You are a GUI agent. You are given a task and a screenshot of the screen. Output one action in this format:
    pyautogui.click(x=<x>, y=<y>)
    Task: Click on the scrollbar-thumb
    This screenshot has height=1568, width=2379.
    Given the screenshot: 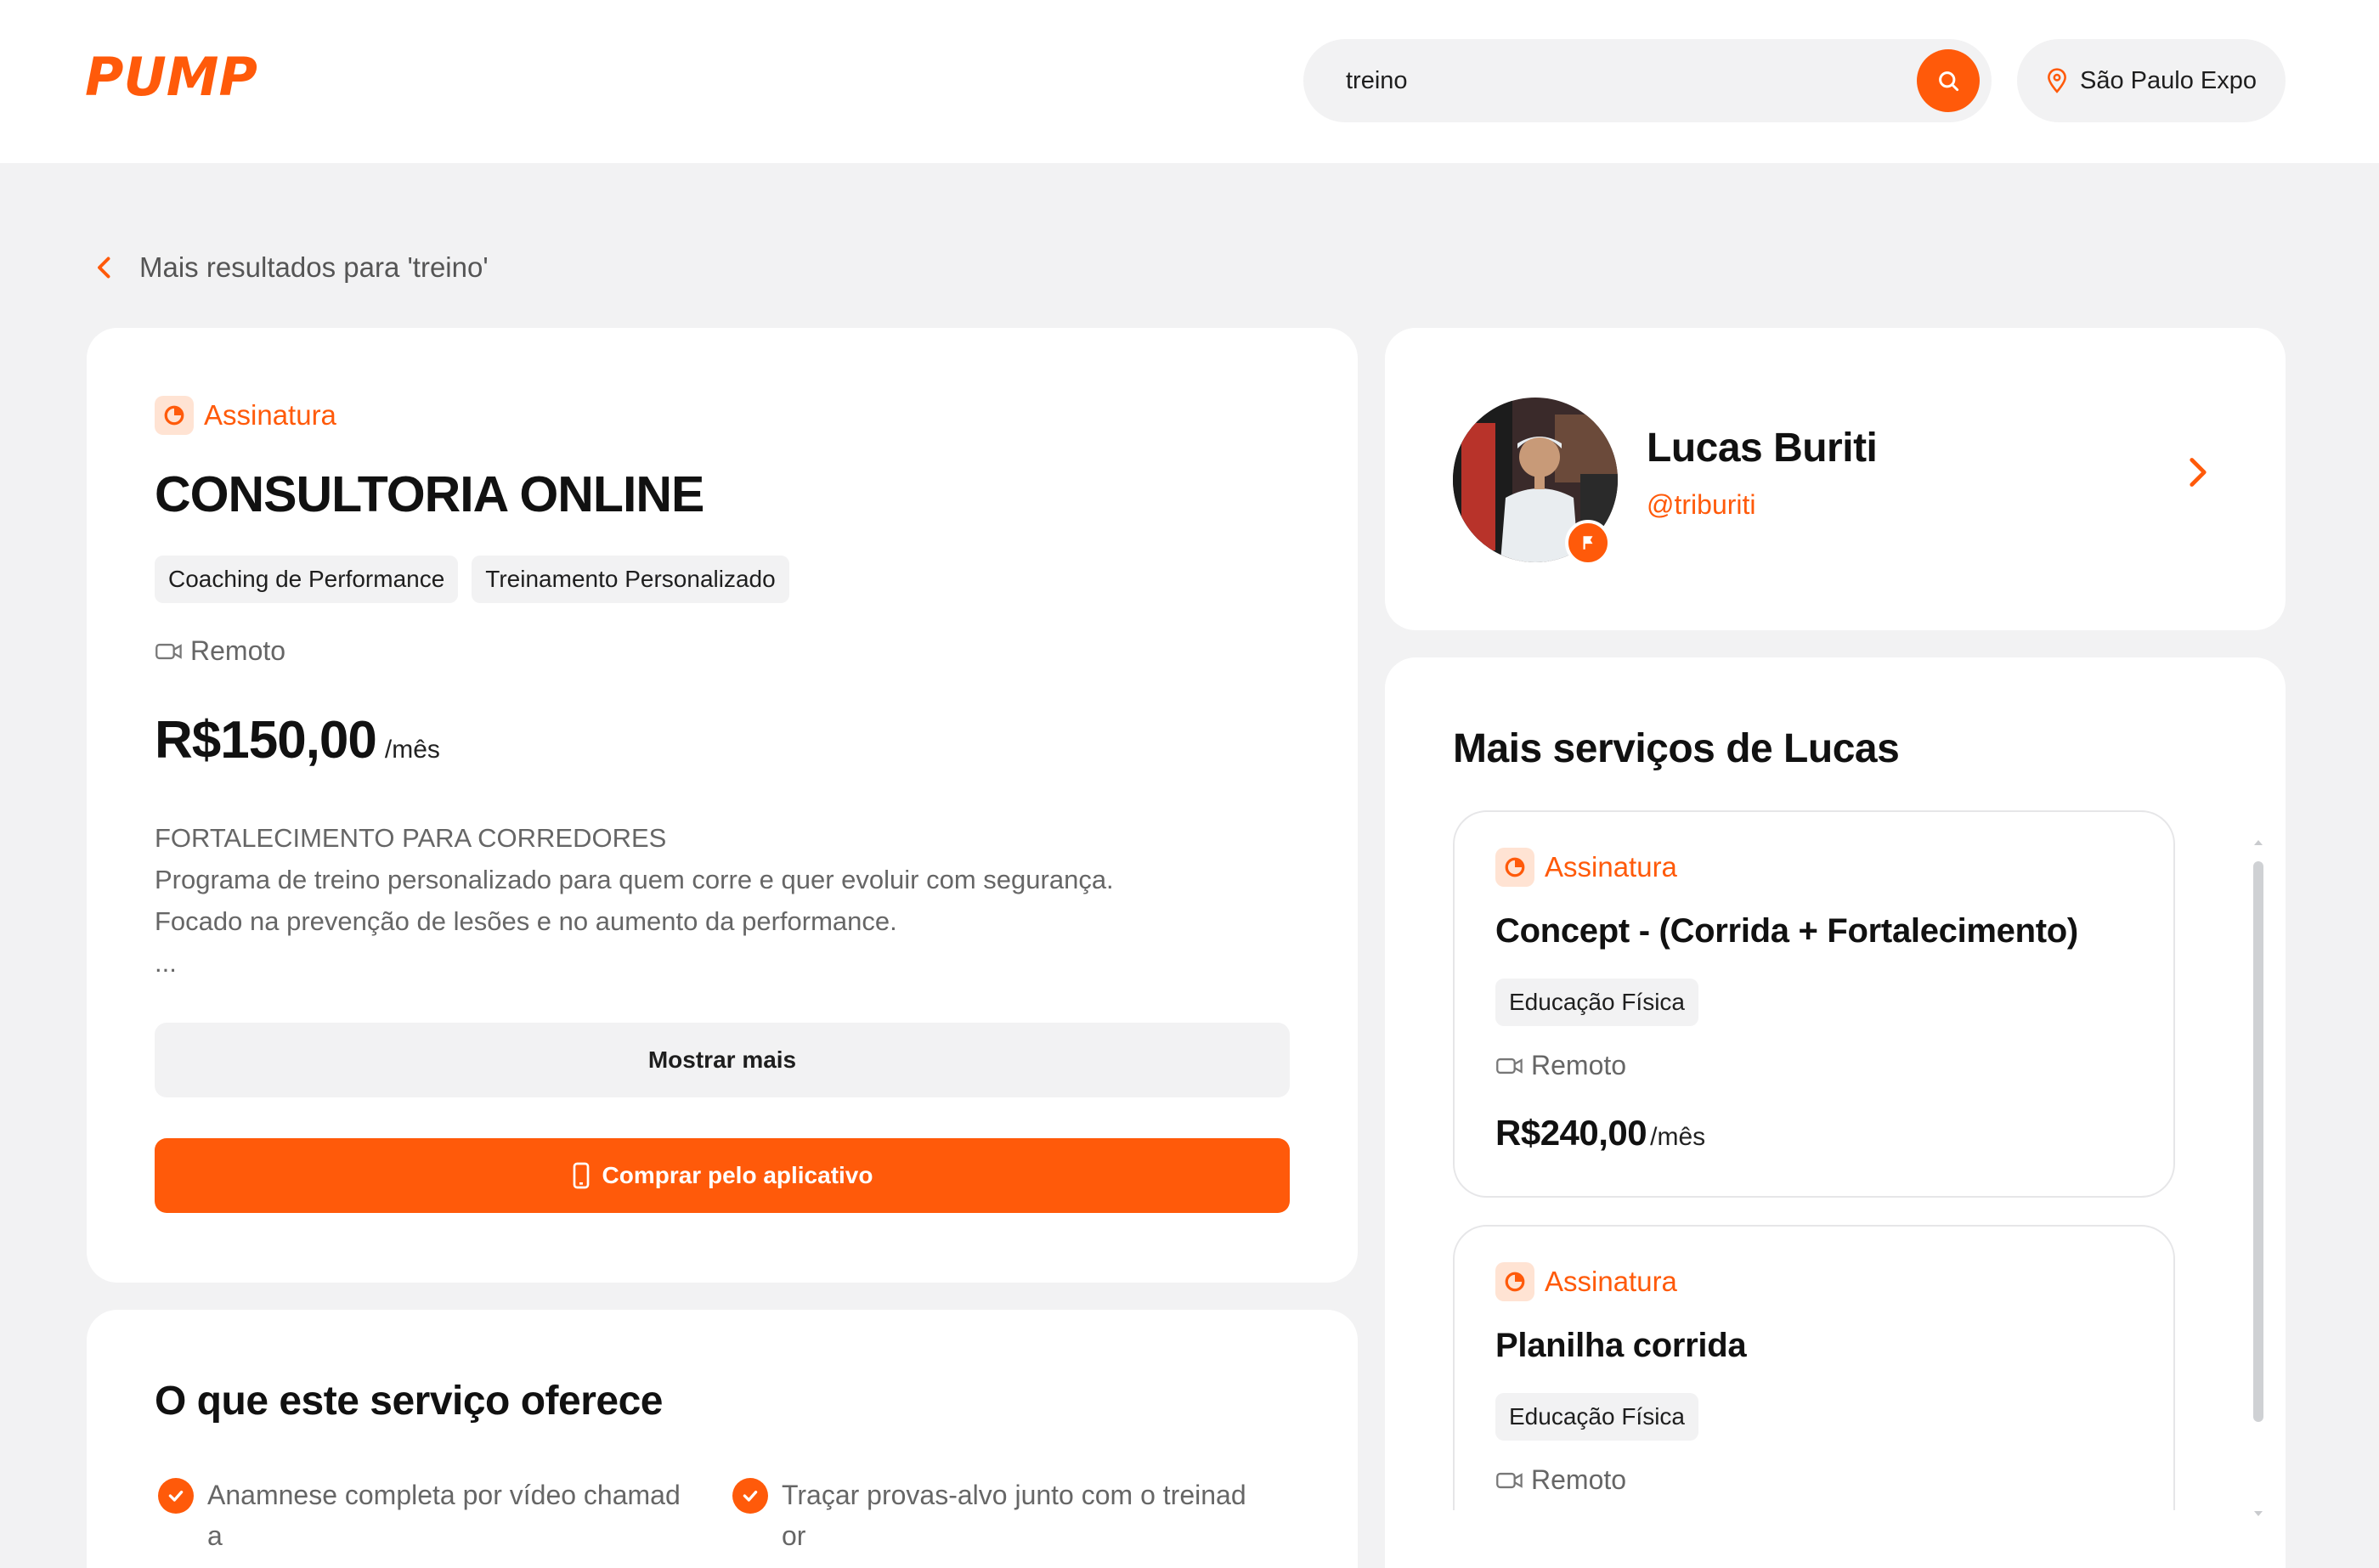 What is the action you would take?
    pyautogui.click(x=2258, y=1142)
    